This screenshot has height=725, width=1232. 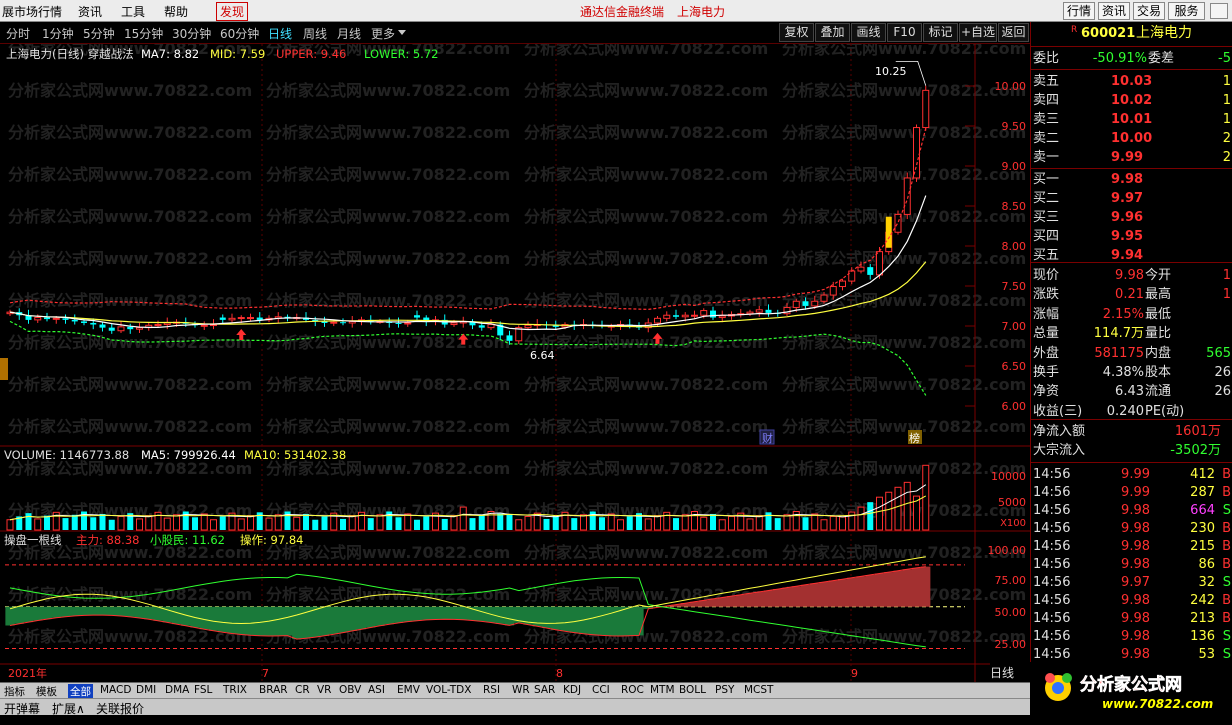 I want to click on period-tab-5min: 5分钟, so click(x=99, y=33).